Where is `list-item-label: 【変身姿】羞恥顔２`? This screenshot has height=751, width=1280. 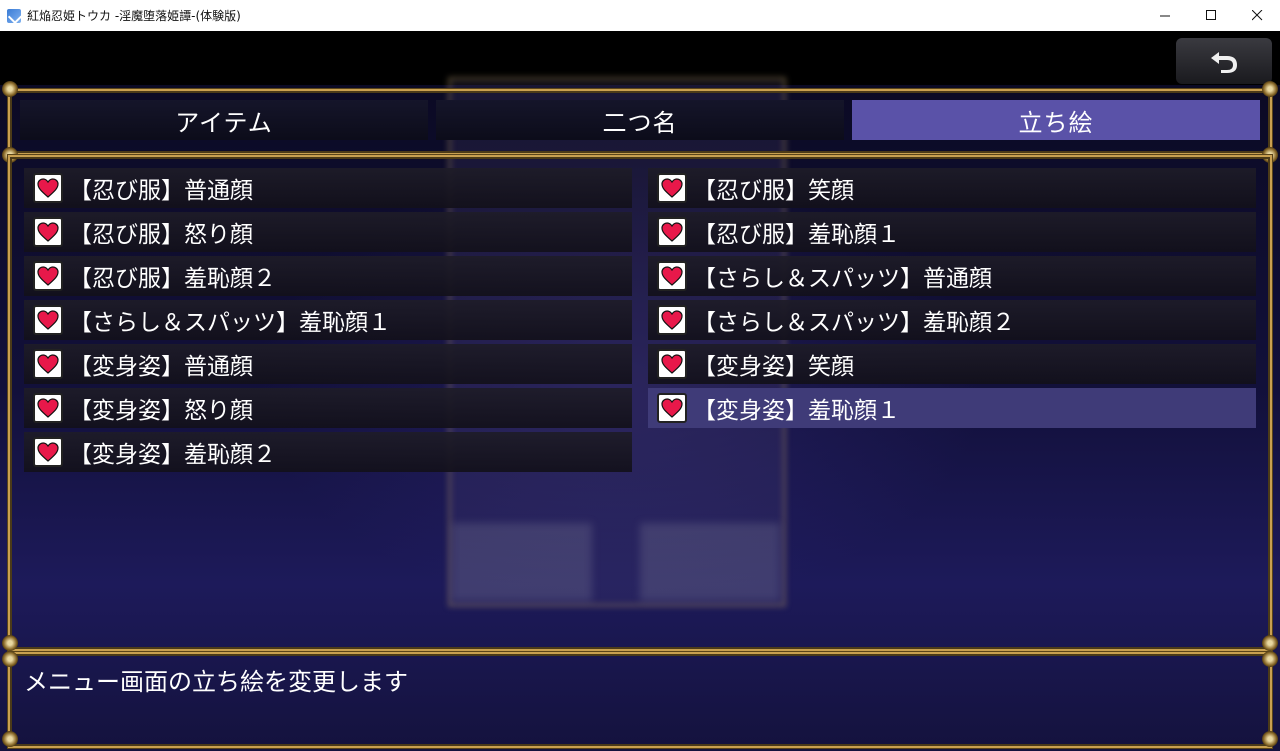
list-item-label: 【変身姿】羞恥顔２ is located at coordinates (172, 455).